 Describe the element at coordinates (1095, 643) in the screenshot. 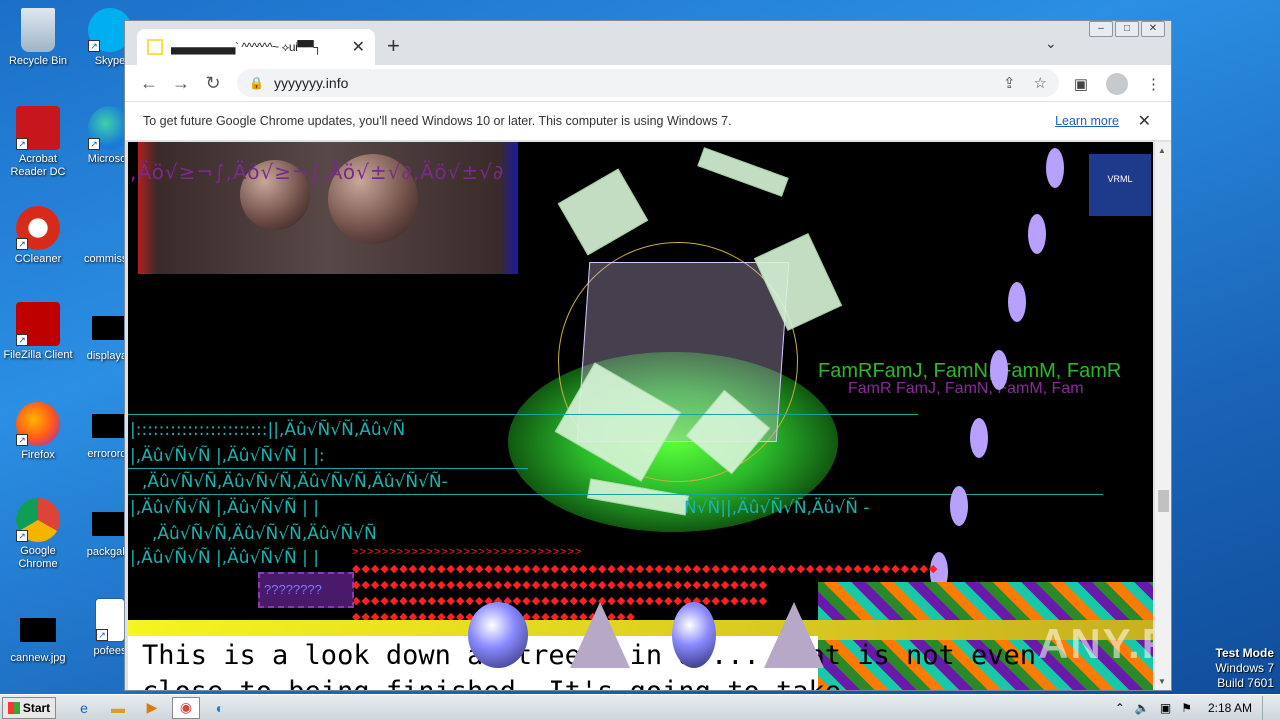

I see `anyrun-watermark: ANY.RUN` at that location.